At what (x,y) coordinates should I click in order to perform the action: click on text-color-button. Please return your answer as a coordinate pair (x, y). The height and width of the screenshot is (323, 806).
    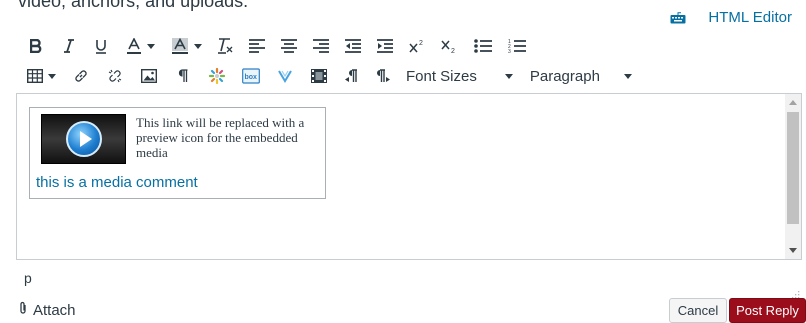
    Looking at the image, I should click on (141, 46).